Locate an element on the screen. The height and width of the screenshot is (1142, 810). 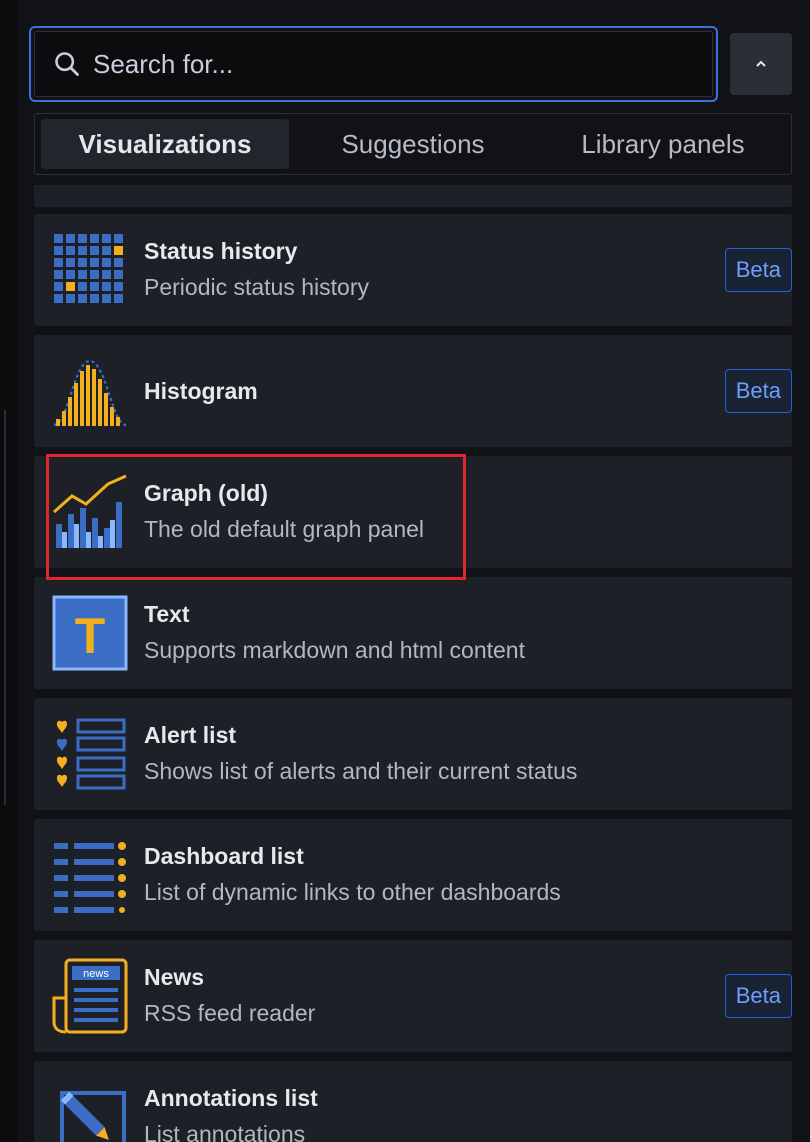
search-field-wrapper is located at coordinates (373, 64).